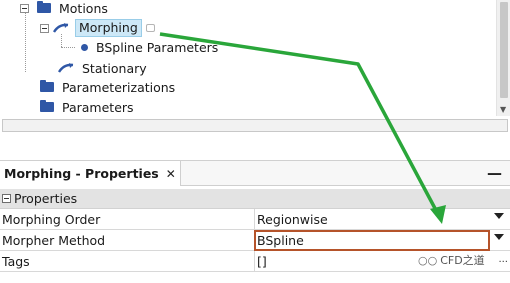 The width and height of the screenshot is (510, 283). I want to click on tree-item-label: Motions, so click(83, 8).